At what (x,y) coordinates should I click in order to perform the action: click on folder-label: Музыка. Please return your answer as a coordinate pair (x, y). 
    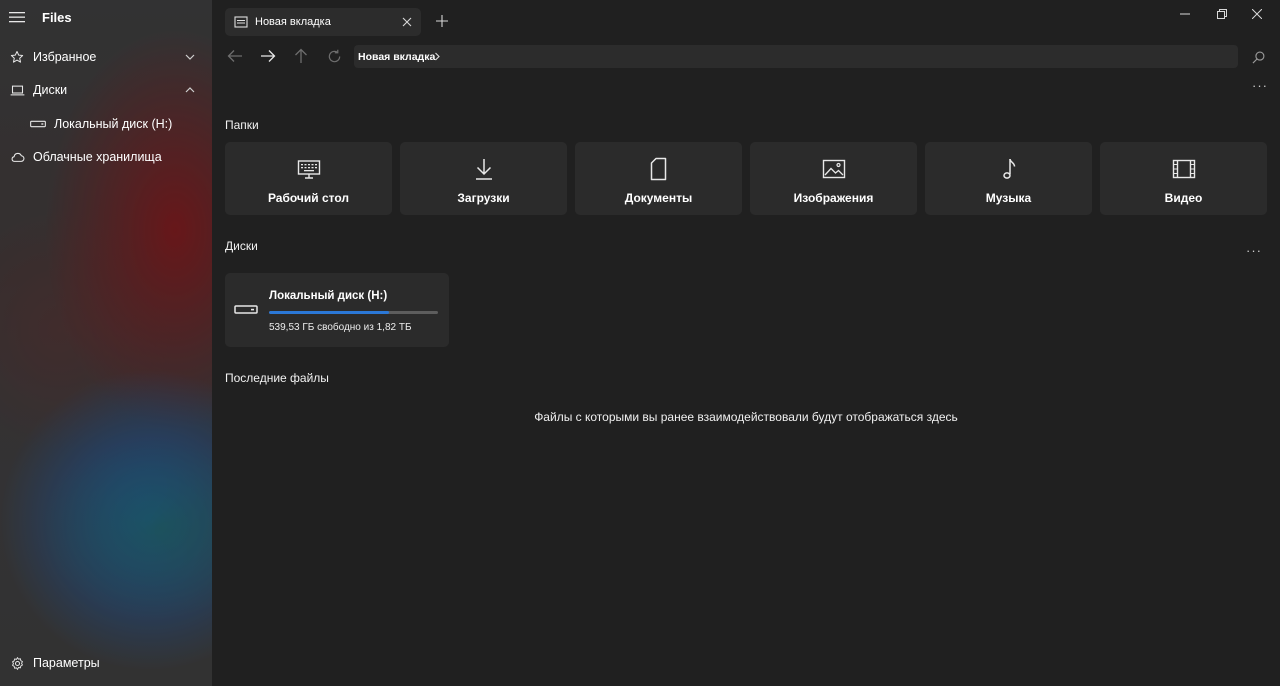
    Looking at the image, I should click on (1008, 198).